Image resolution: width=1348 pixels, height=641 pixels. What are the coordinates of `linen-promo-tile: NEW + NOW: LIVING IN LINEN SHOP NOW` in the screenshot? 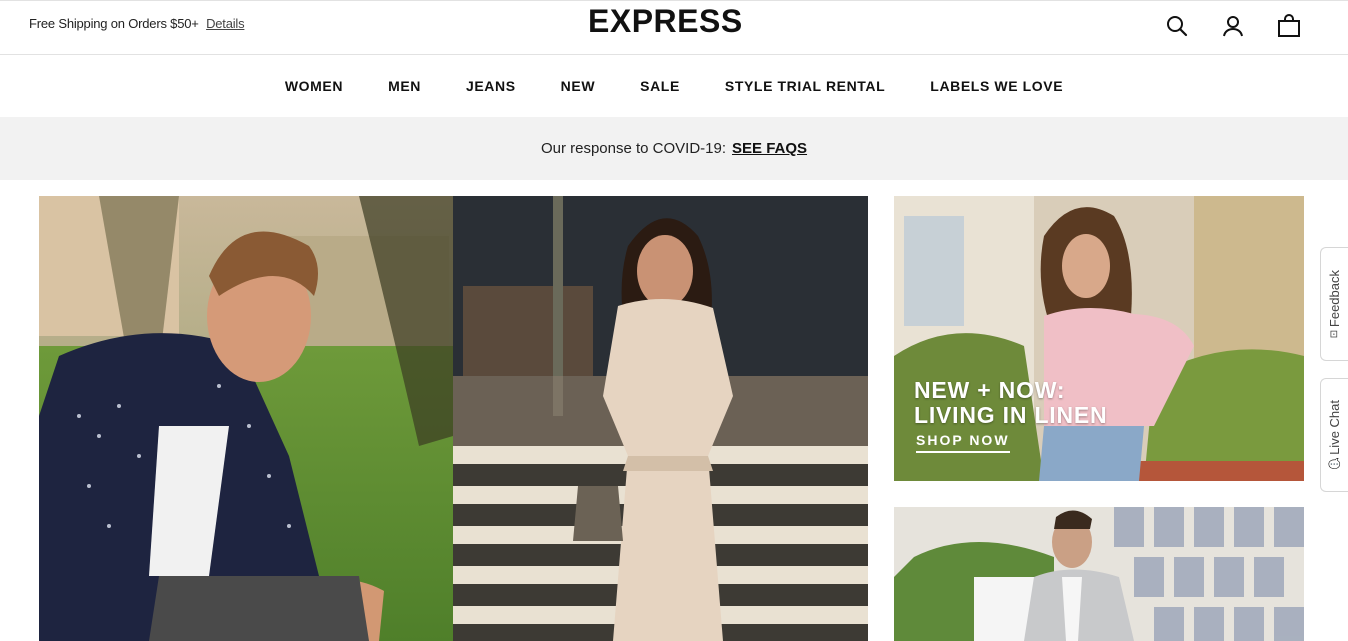 It's located at (1099, 338).